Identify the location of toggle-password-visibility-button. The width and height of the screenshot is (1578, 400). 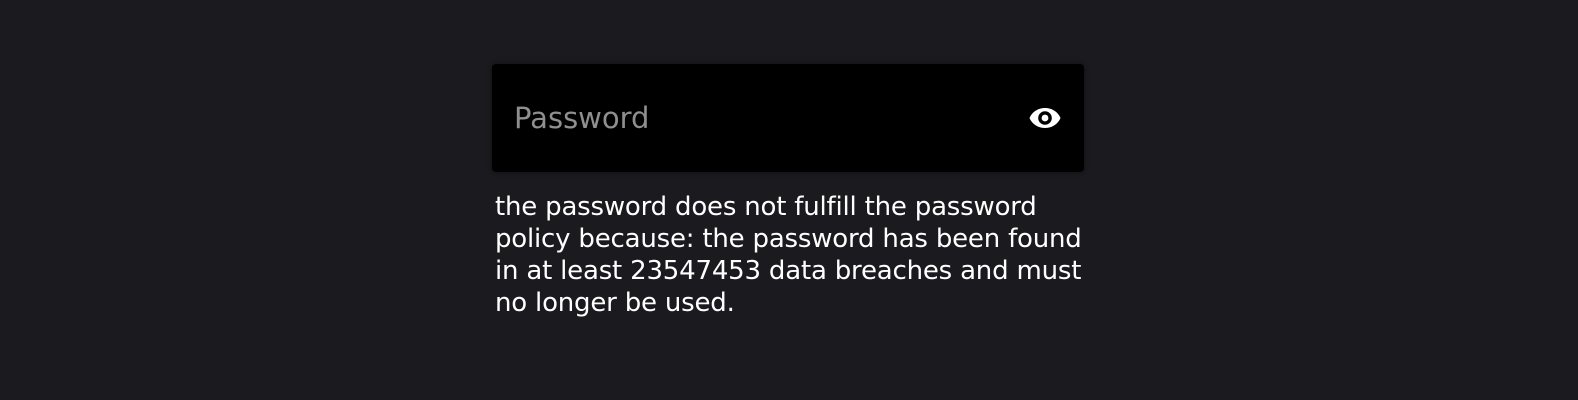
(1045, 118).